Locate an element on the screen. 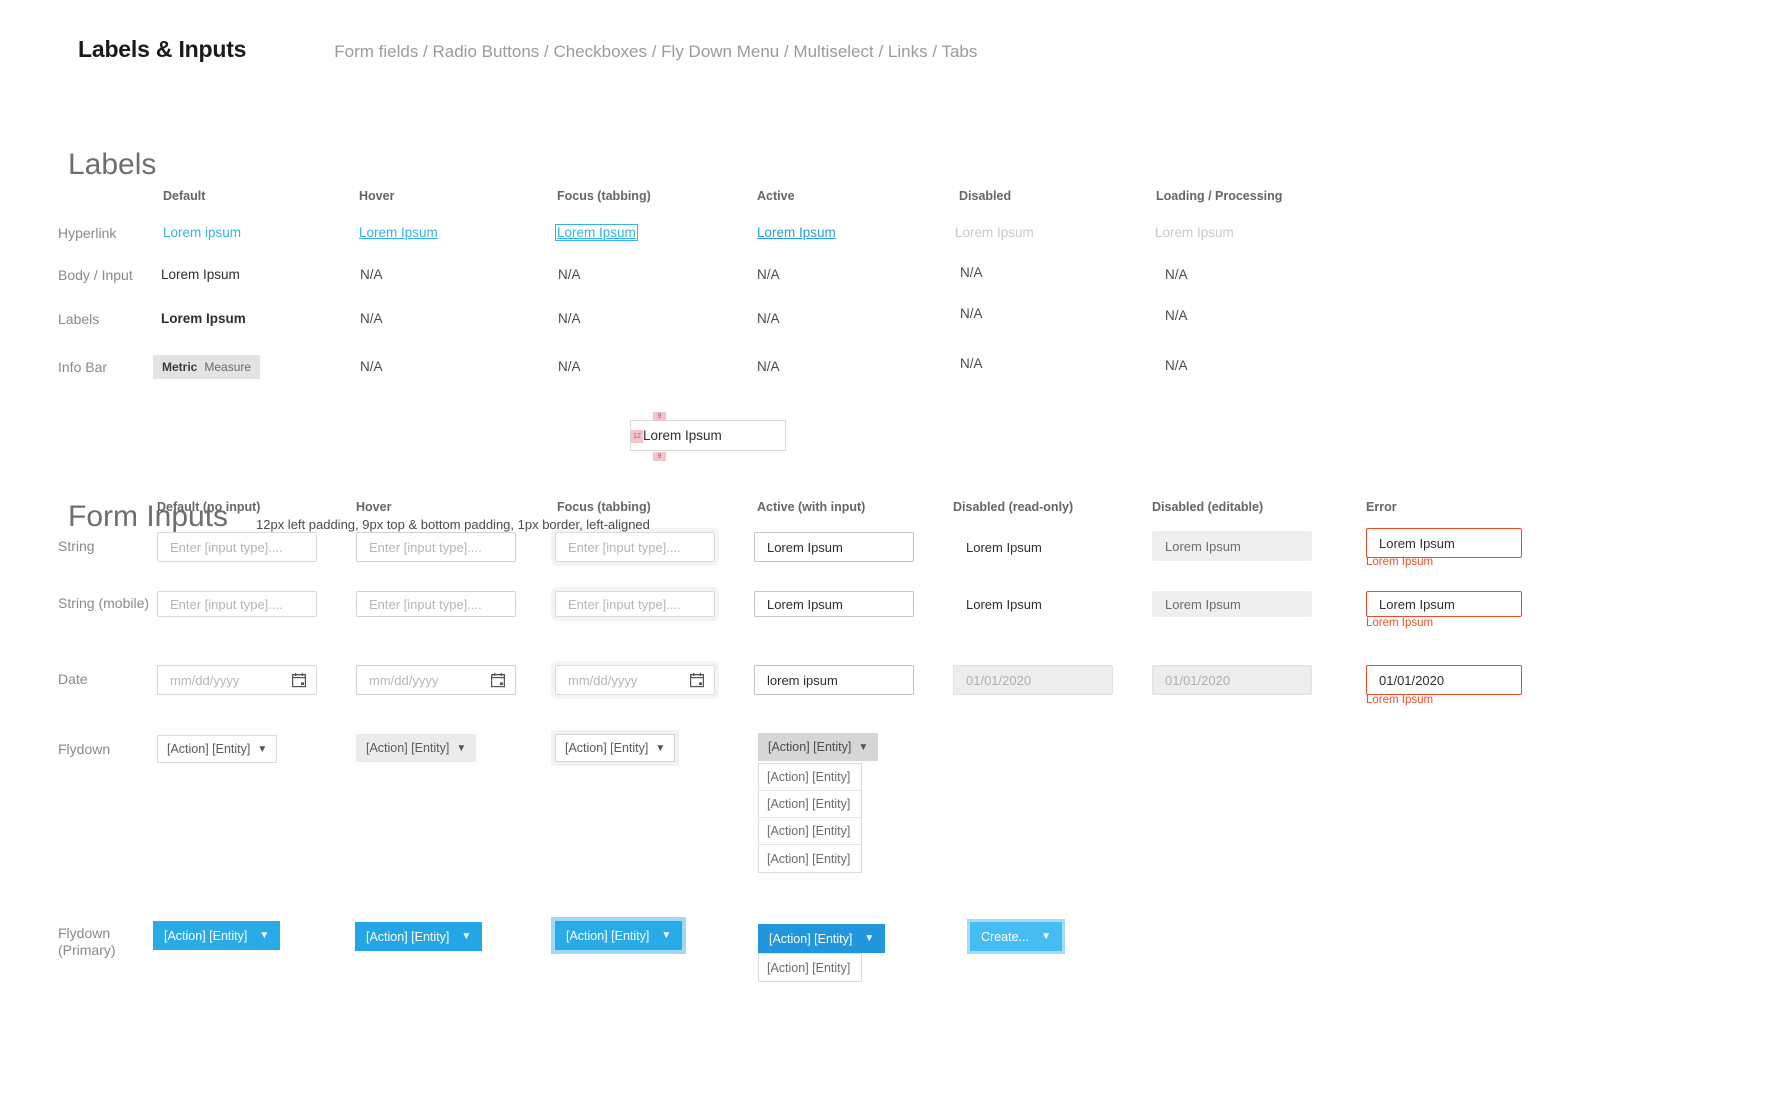 The width and height of the screenshot is (1774, 1102). hyperlink-active: Lorem Ipsum is located at coordinates (796, 232).